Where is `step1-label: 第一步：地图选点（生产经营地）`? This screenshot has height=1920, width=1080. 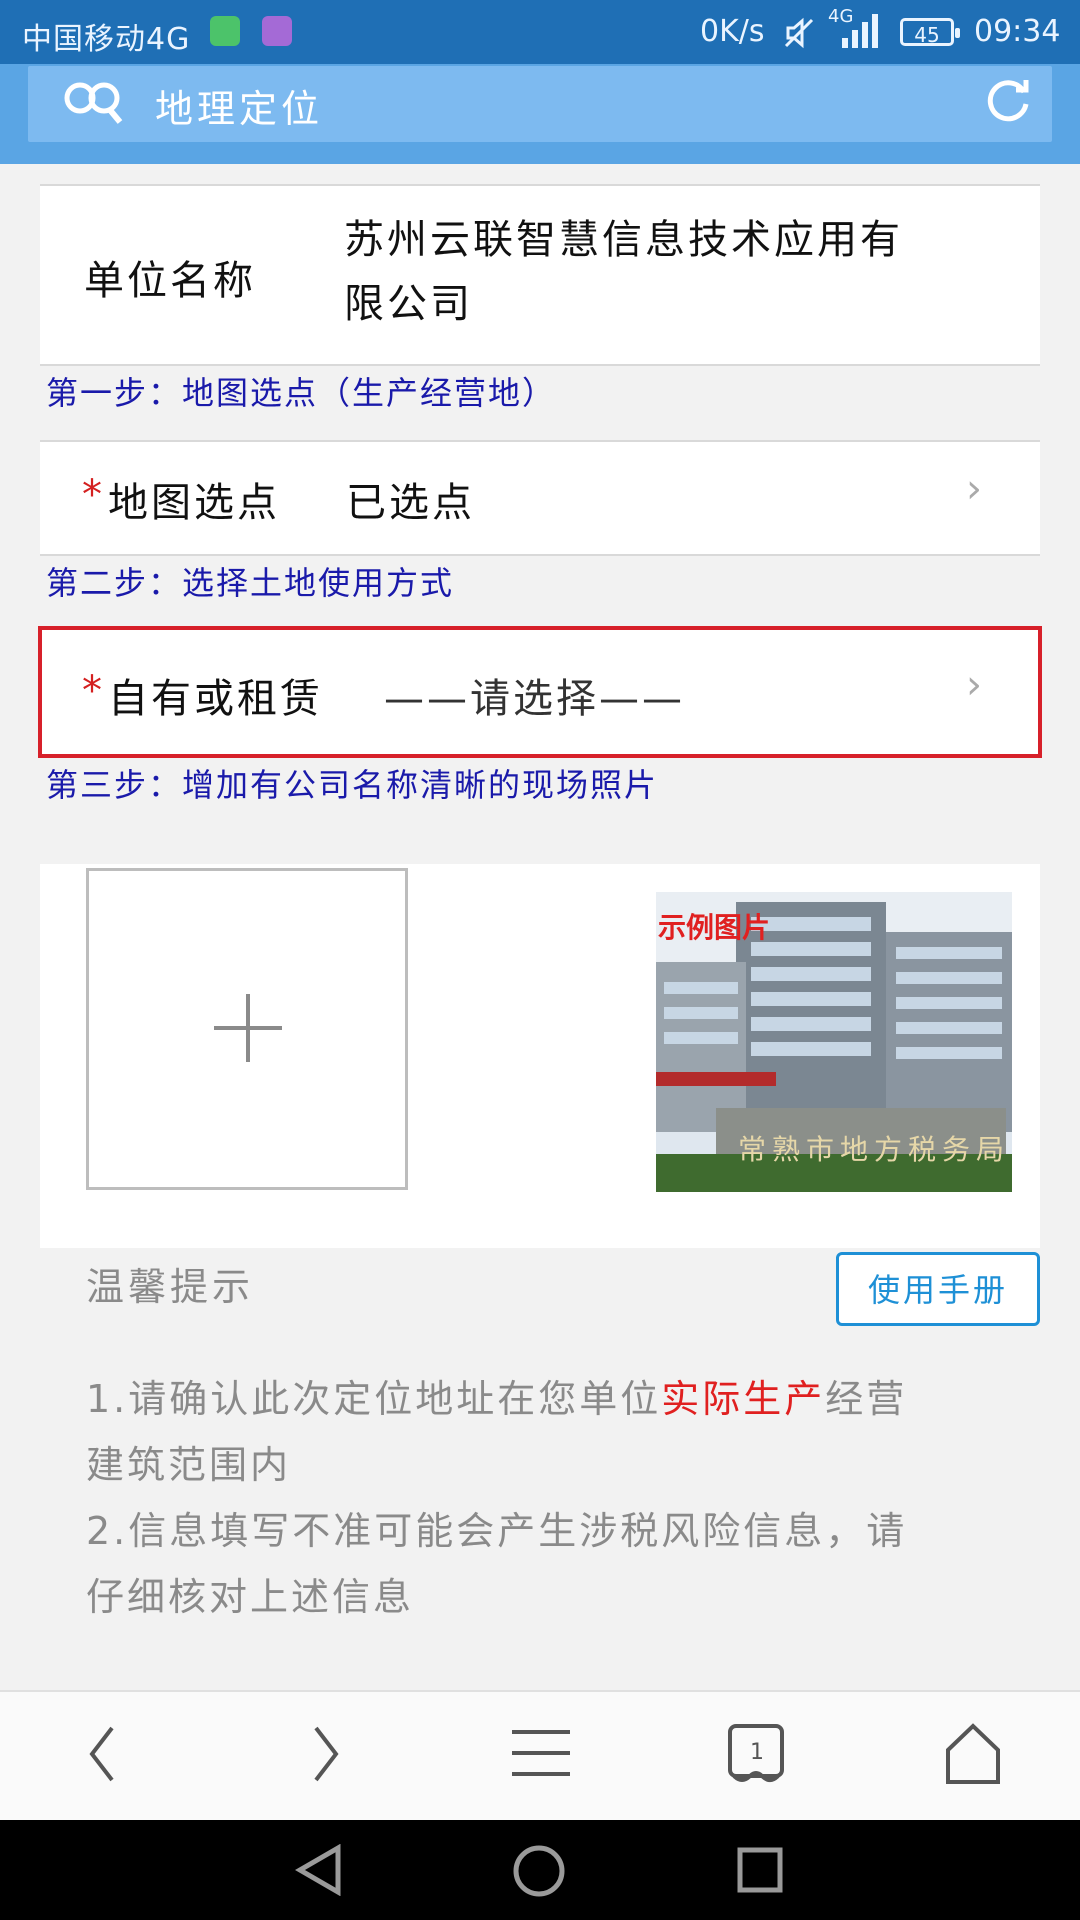 step1-label: 第一步：地图选点（生产经营地） is located at coordinates (301, 393).